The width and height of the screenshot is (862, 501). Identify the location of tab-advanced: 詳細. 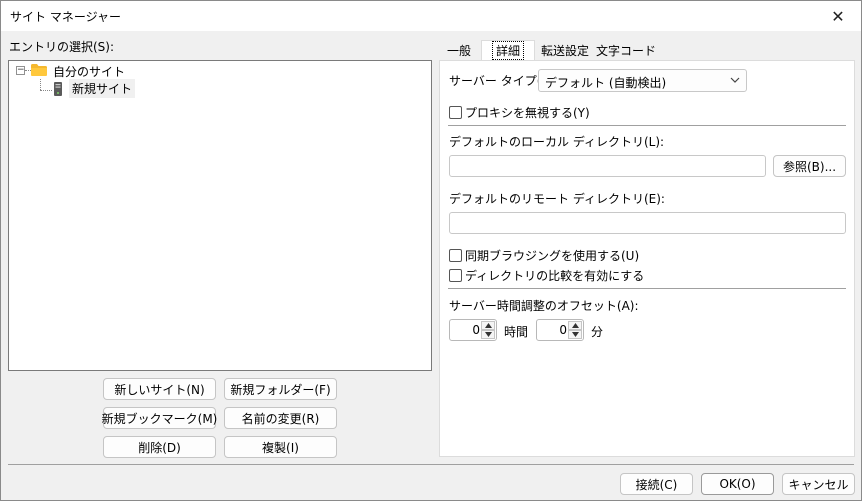
(508, 50).